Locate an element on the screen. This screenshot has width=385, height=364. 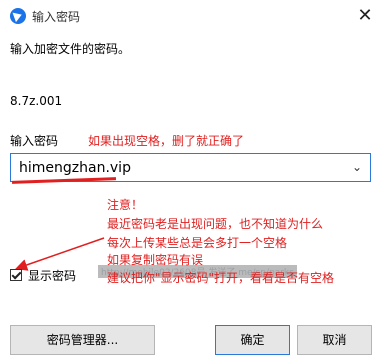
annotation-note-title: 注意！ is located at coordinates (125, 205).